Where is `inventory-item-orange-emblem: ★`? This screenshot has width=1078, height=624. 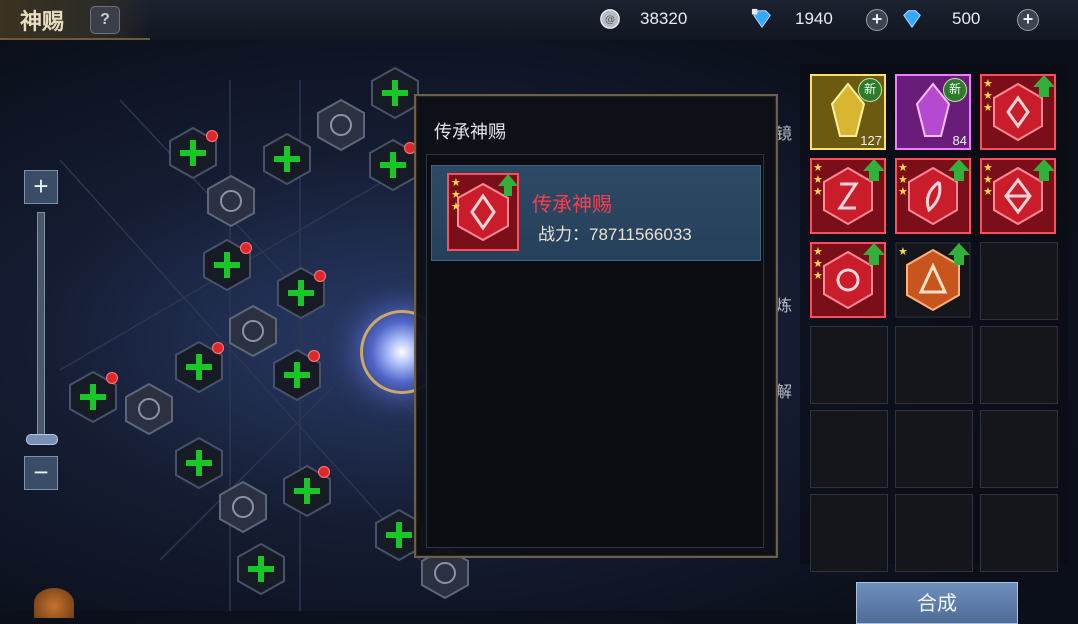
inventory-item-orange-emblem: ★ is located at coordinates (933, 280).